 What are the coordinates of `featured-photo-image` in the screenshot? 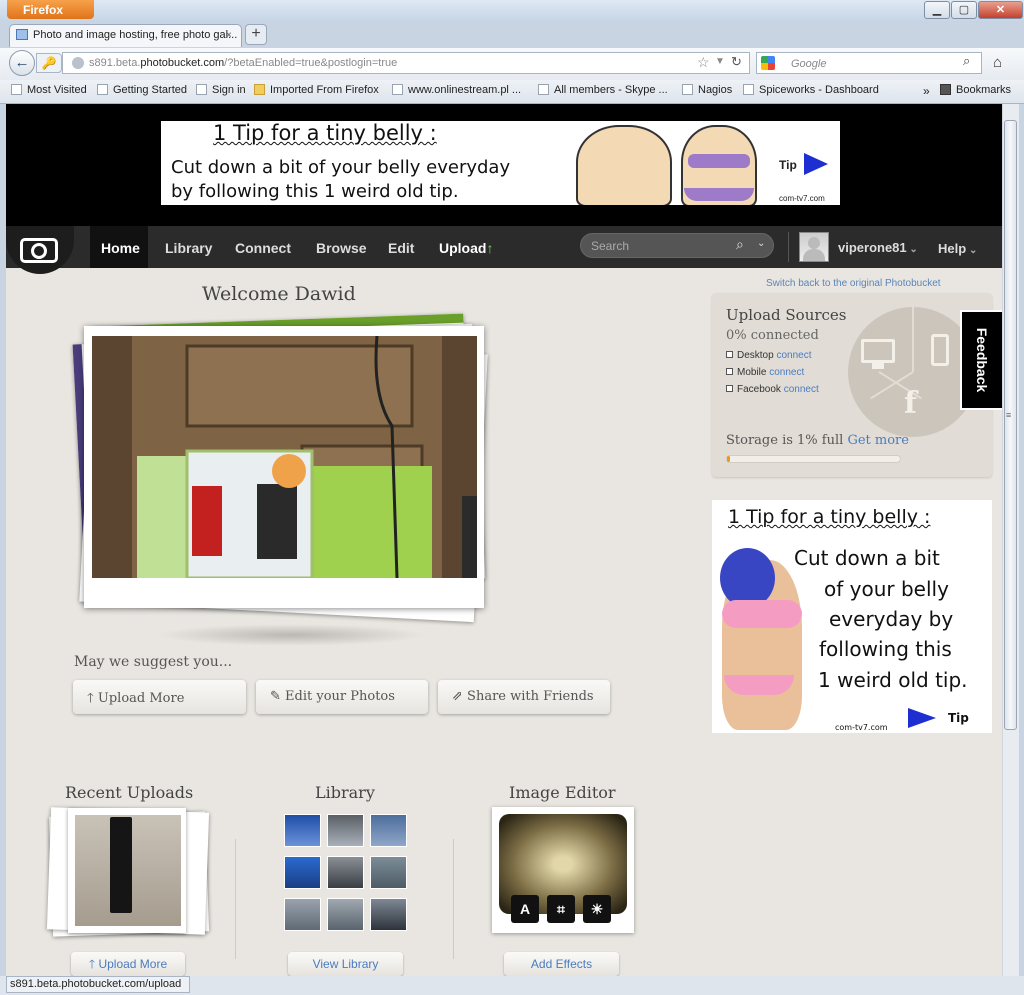 It's located at (284, 457).